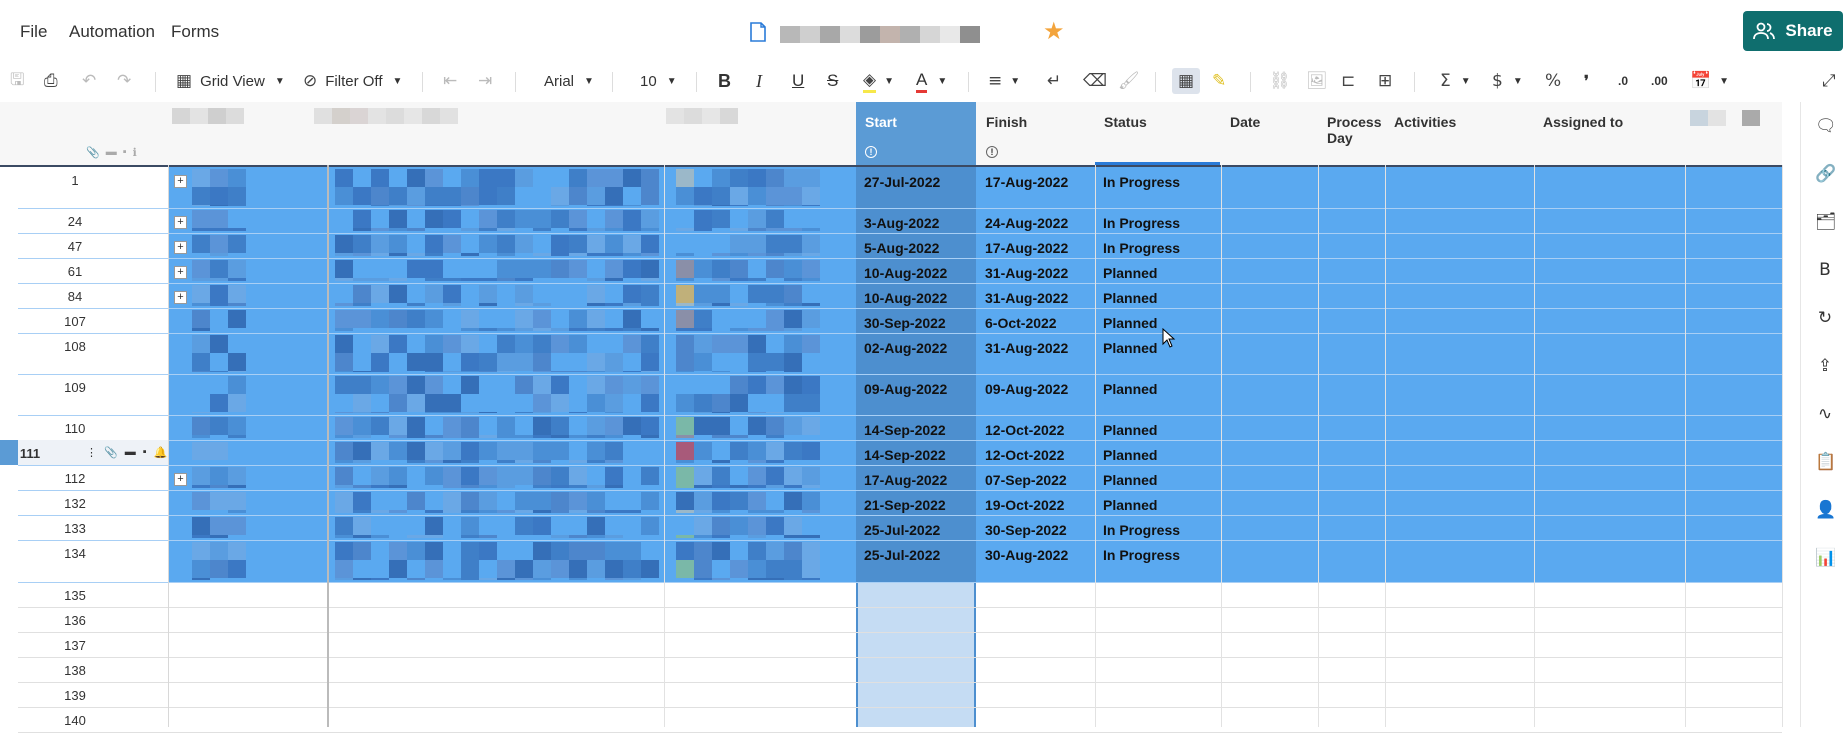  I want to click on cell-start: 5-Aug-2022, so click(916, 244).